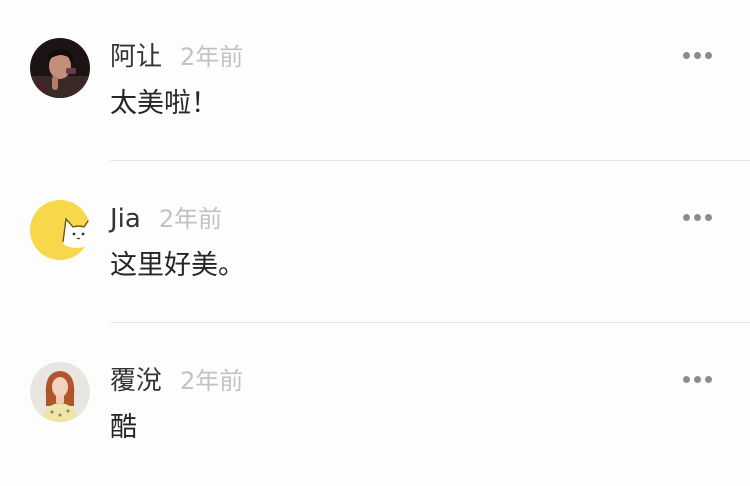 The height and width of the screenshot is (486, 750). I want to click on username: Jia 2年前, so click(166, 219).